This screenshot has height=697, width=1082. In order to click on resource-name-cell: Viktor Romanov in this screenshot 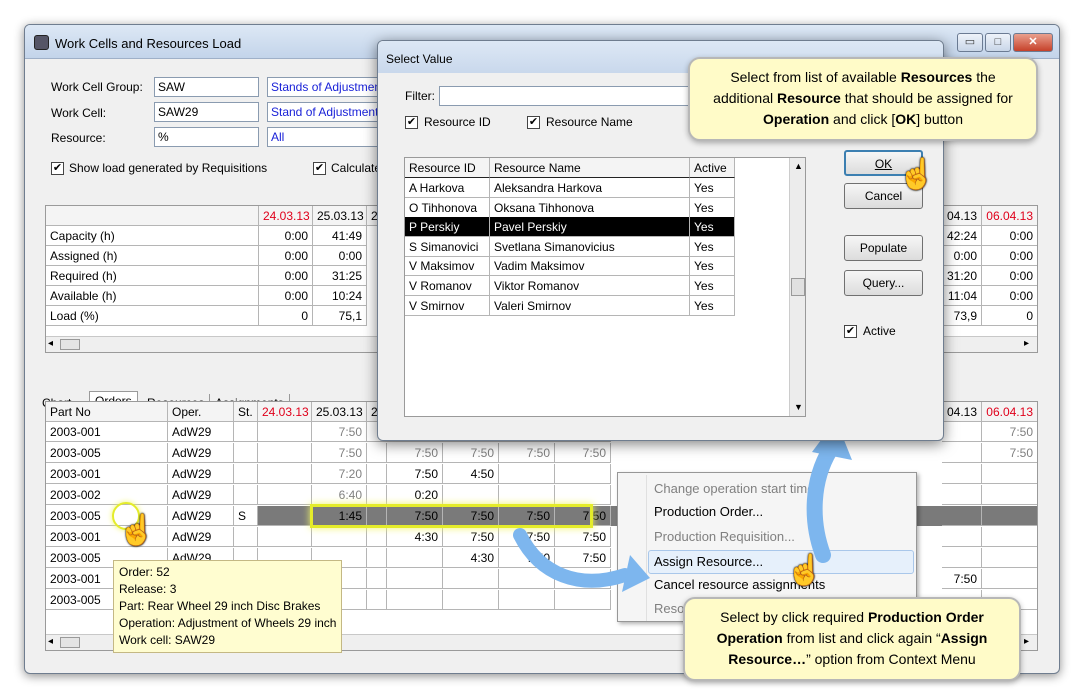, I will do `click(590, 286)`.